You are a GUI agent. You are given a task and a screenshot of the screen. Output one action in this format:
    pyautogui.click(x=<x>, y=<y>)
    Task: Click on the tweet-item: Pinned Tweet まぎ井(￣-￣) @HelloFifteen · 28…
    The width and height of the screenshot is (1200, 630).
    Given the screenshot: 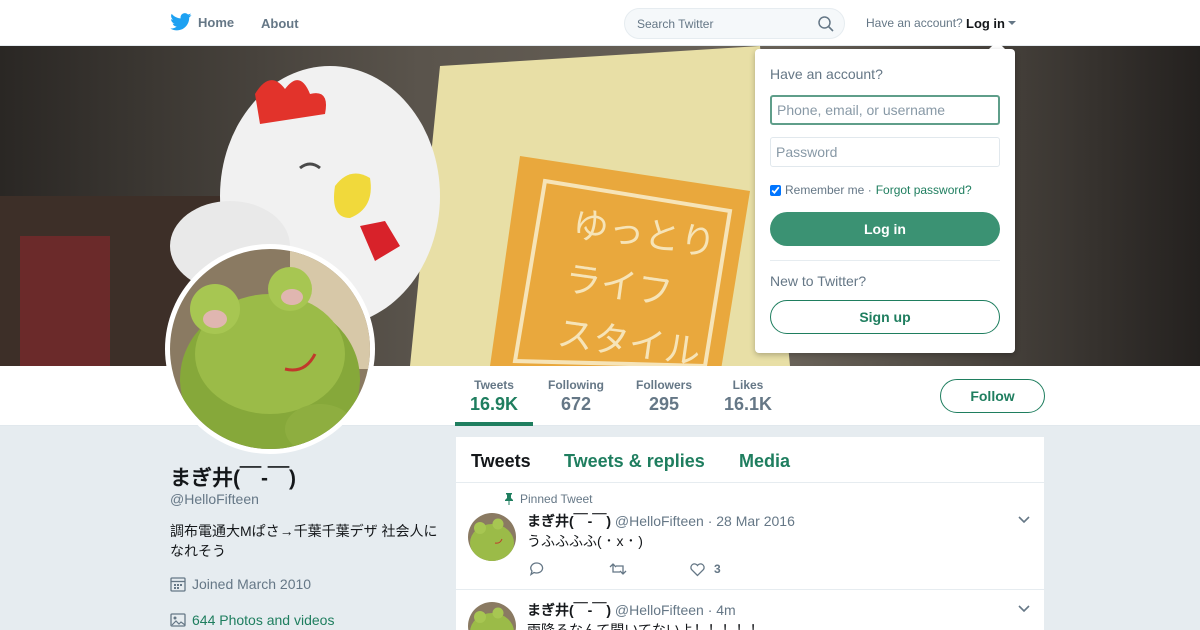 What is the action you would take?
    pyautogui.click(x=750, y=536)
    